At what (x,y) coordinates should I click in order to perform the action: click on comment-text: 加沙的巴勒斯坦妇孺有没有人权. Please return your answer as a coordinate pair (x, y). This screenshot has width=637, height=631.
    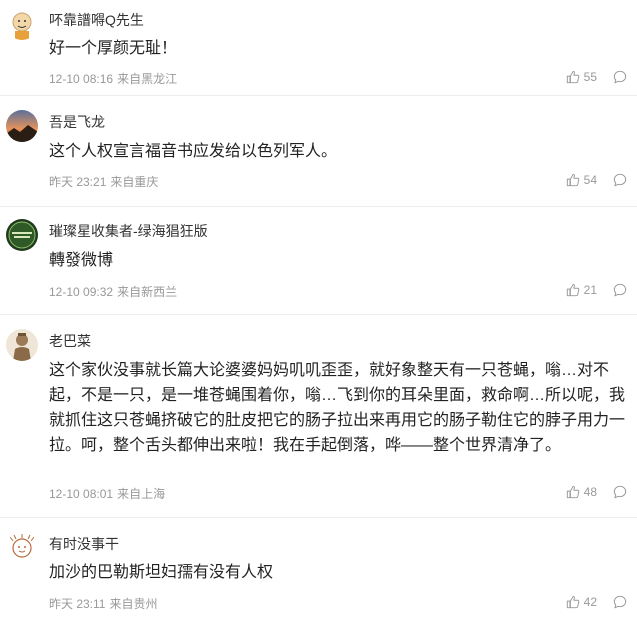
    Looking at the image, I should click on (161, 572).